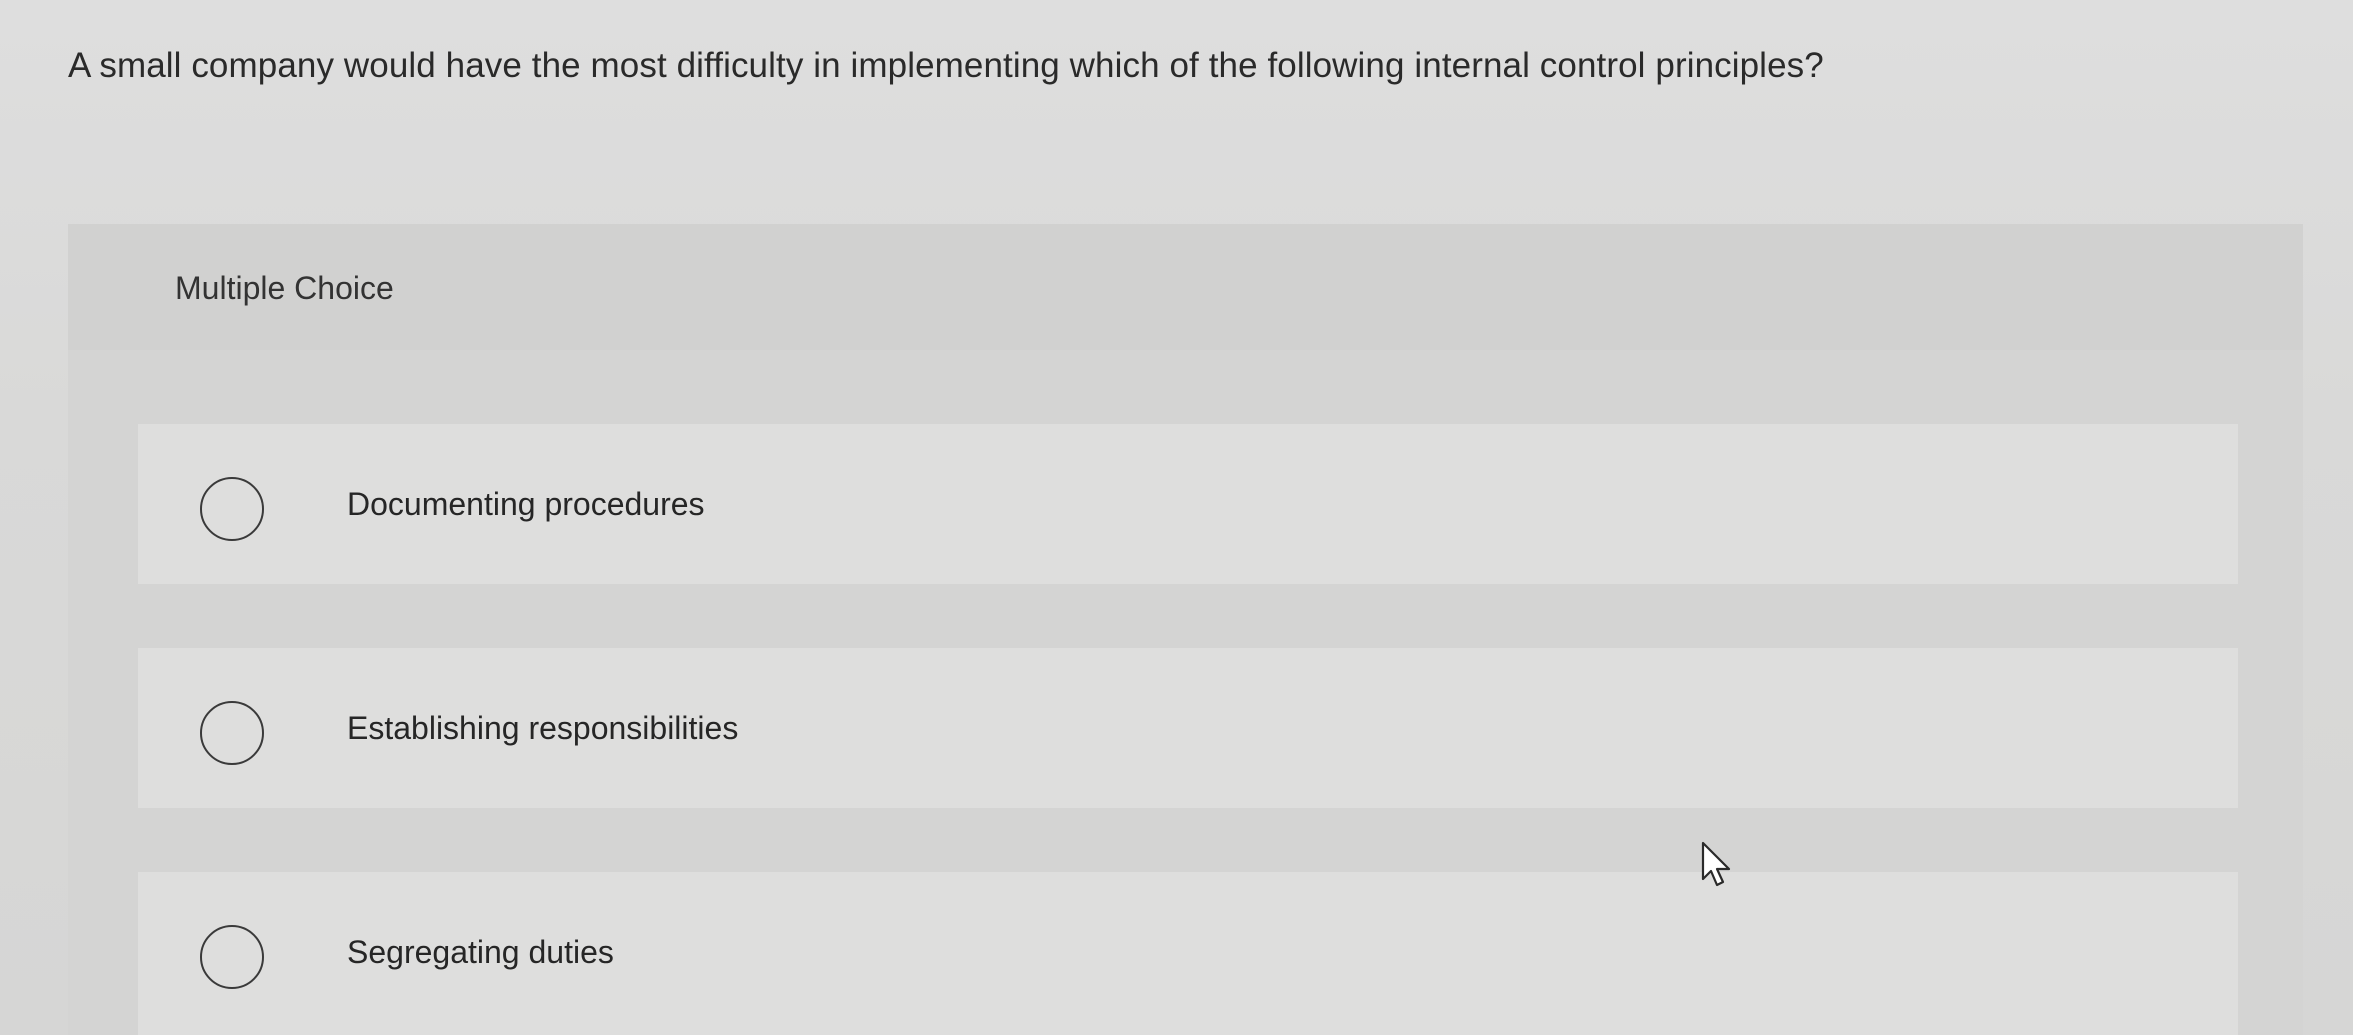 The height and width of the screenshot is (1035, 2353). What do you see at coordinates (1185, 287) in the screenshot?
I see `multiple-choice-header: Multiple Choice` at bounding box center [1185, 287].